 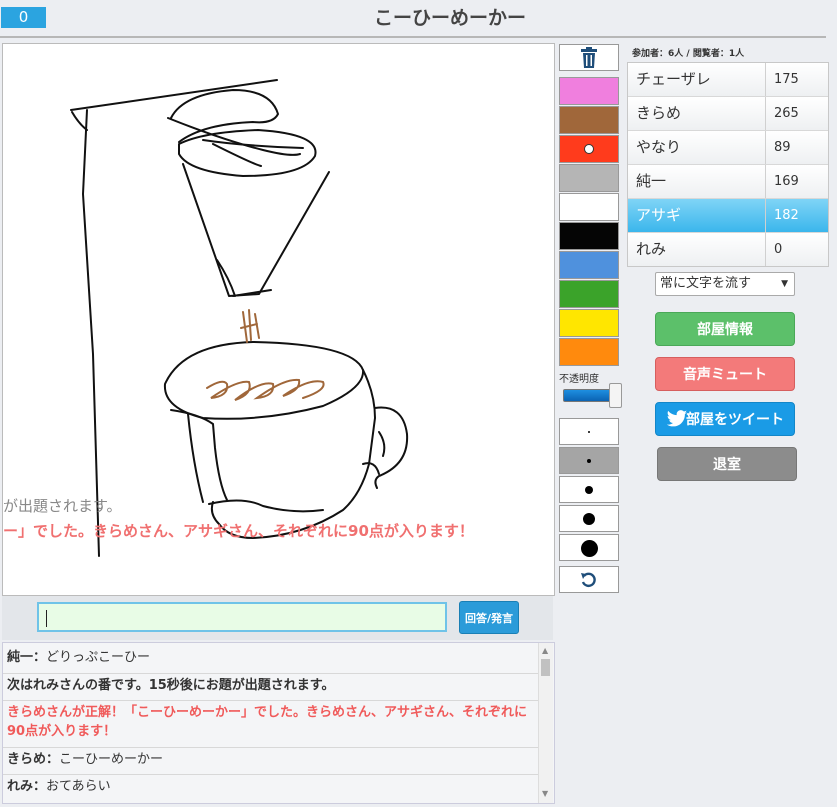 I want to click on pen-size-1-button, so click(x=589, y=431).